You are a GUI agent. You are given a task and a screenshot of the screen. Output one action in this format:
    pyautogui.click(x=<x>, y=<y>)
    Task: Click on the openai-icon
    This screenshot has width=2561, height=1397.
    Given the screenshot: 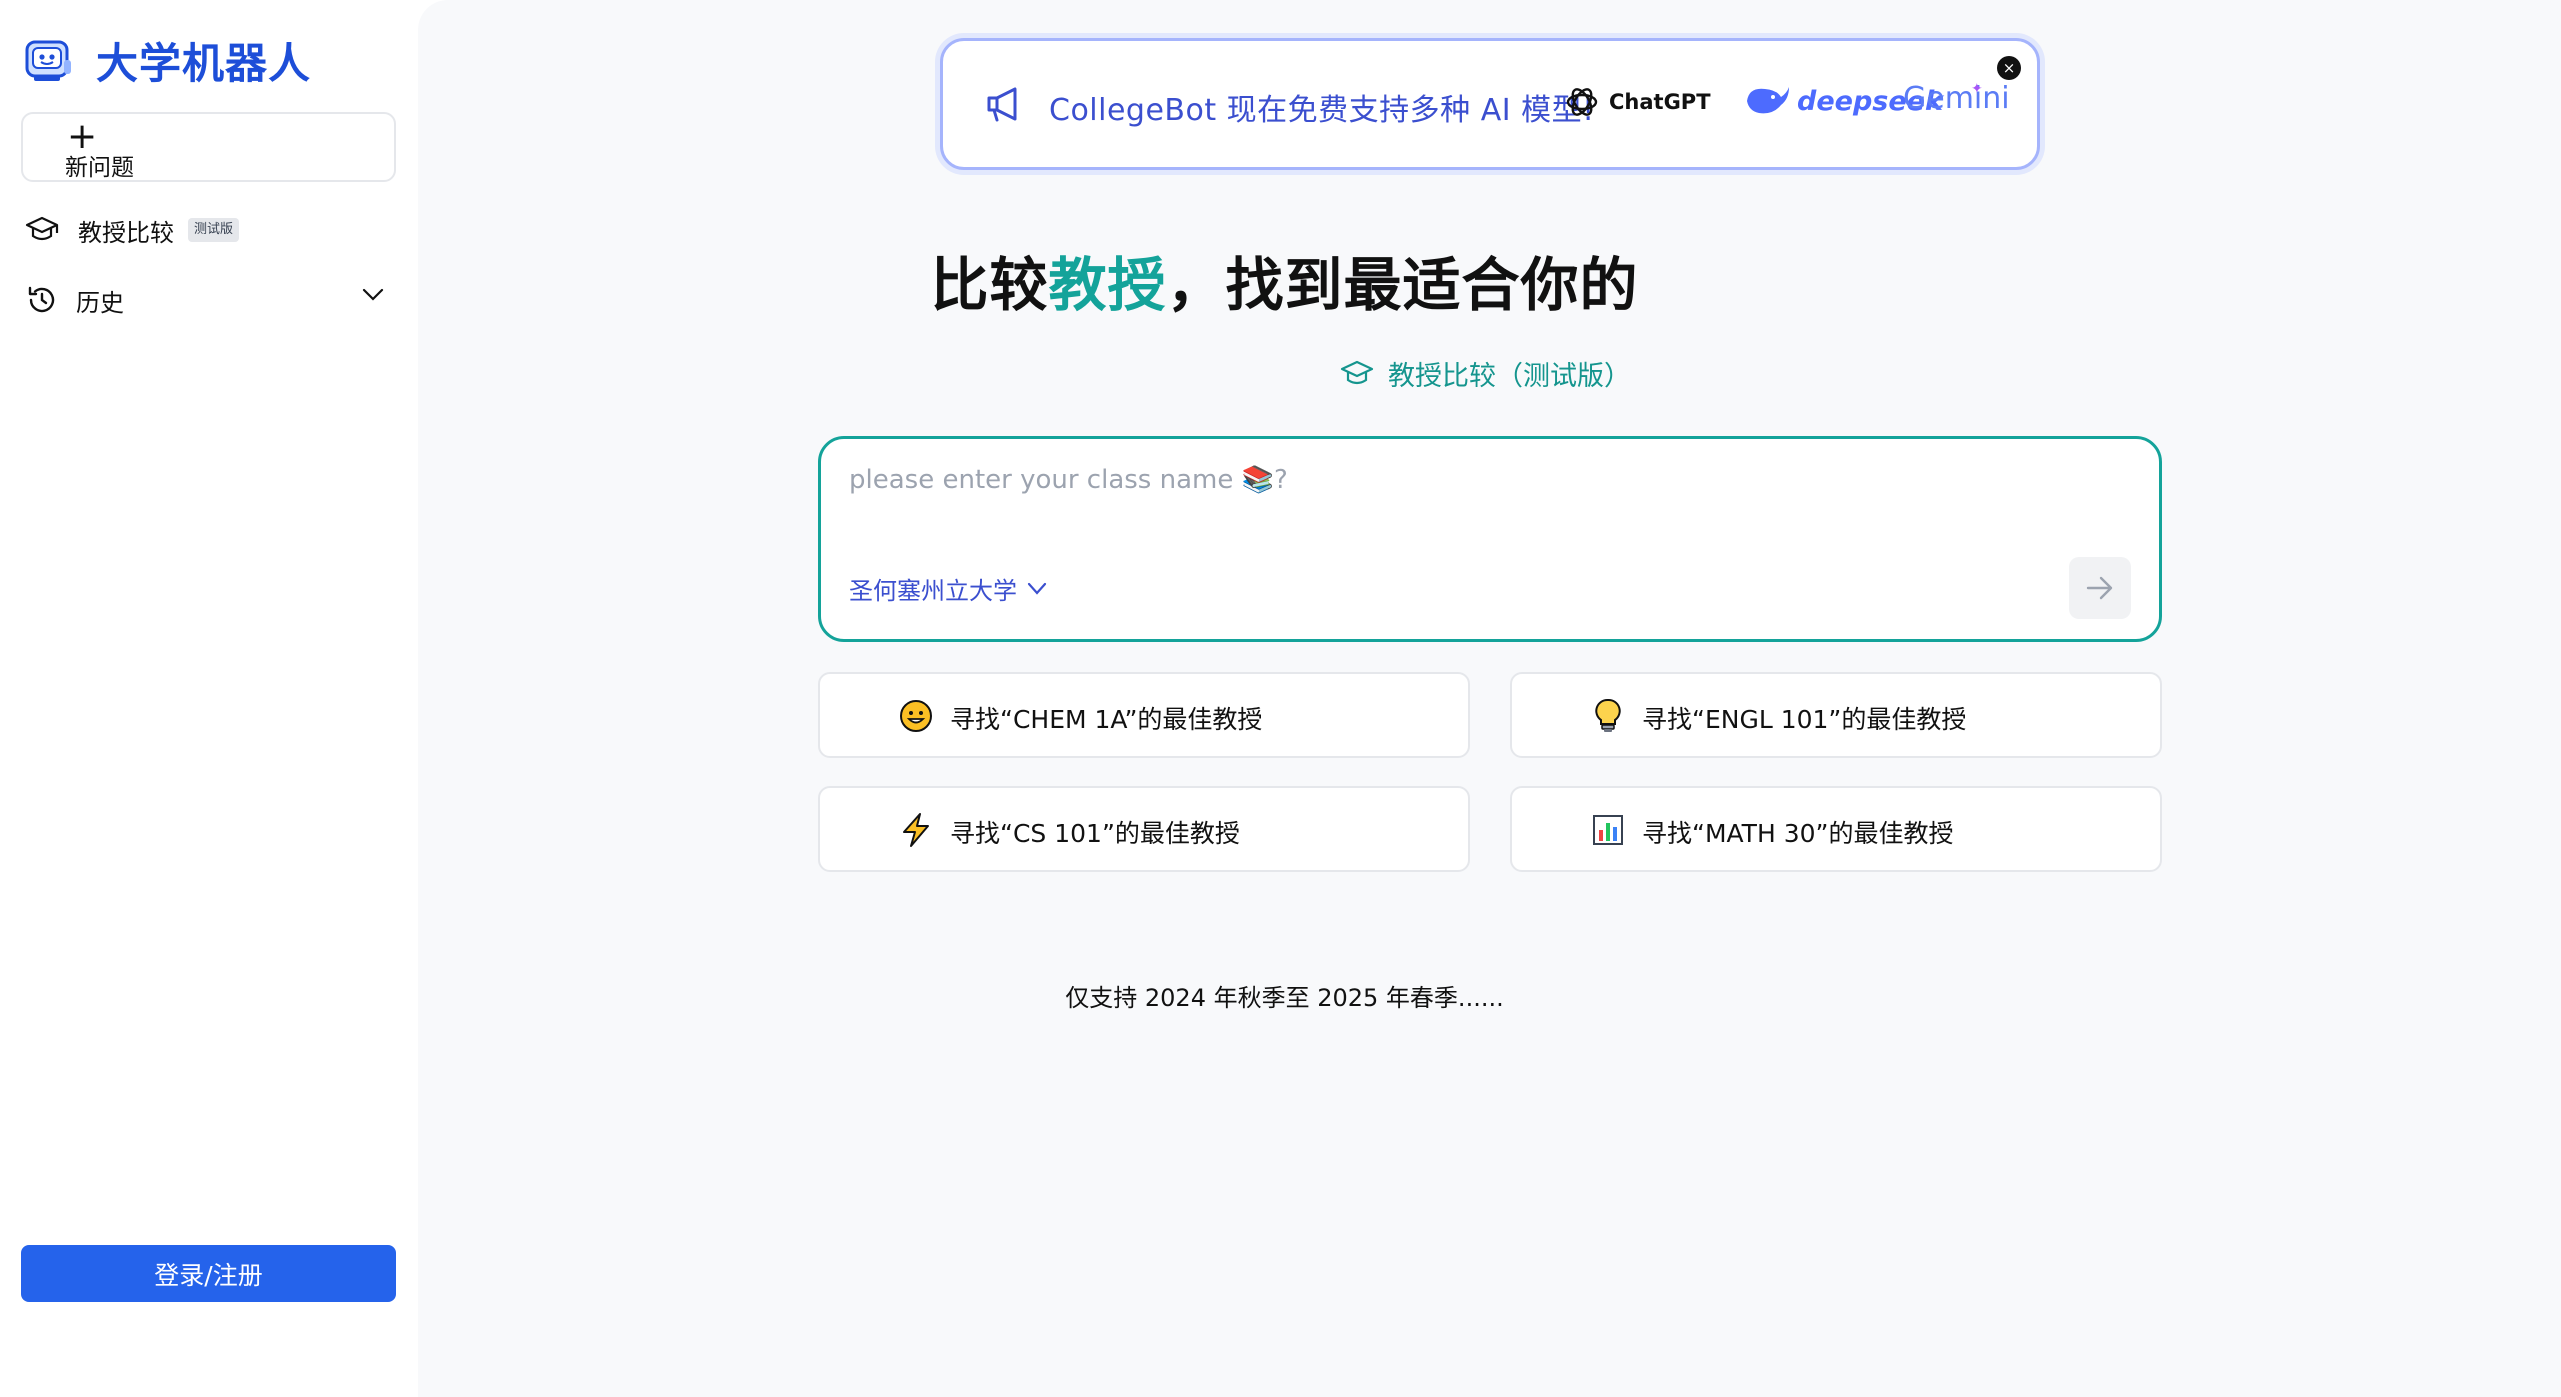 What is the action you would take?
    pyautogui.click(x=1582, y=102)
    